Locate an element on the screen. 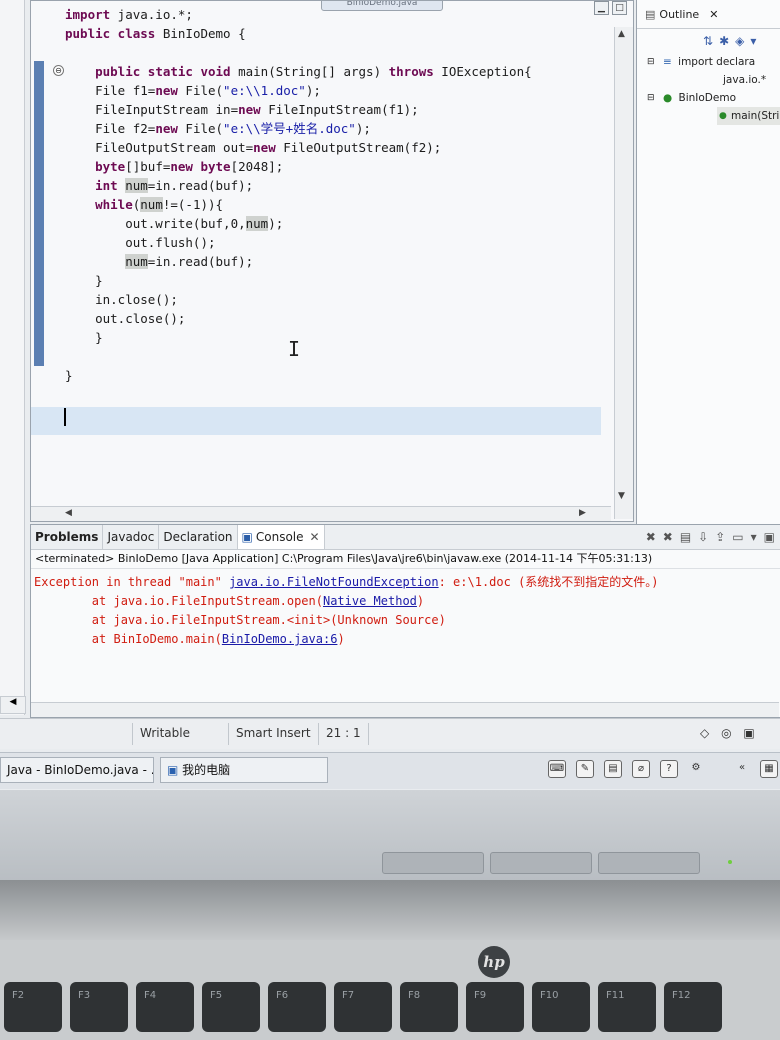 This screenshot has width=780, height=1040. taskbar-computer-button: ▣ 我的电脑 is located at coordinates (244, 770).